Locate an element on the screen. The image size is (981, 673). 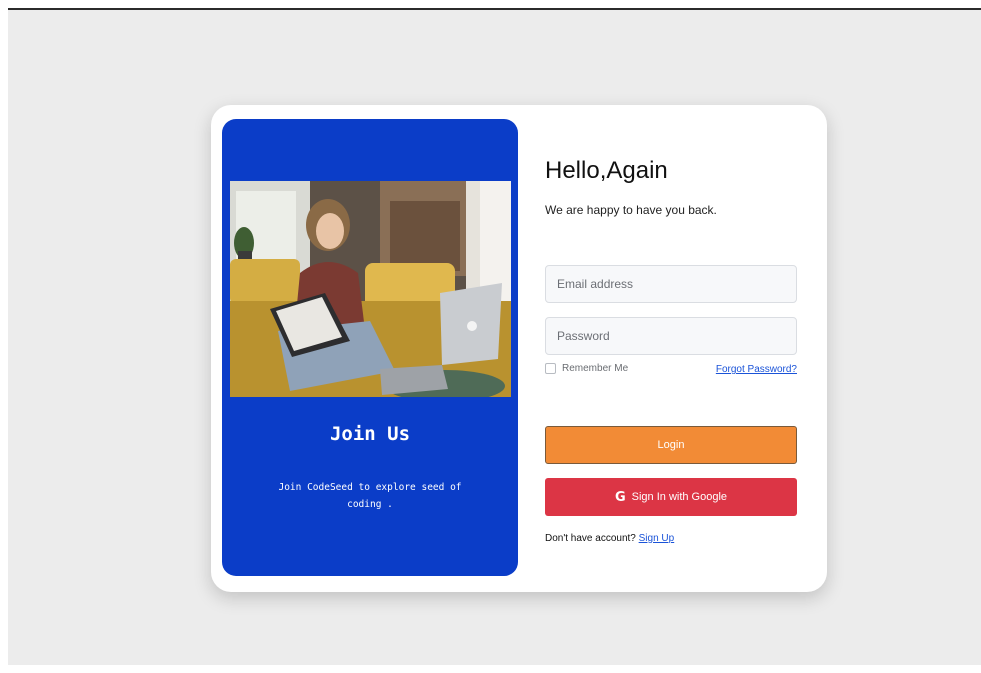
greeting-subtitle: We are happy to have you back. is located at coordinates (631, 210).